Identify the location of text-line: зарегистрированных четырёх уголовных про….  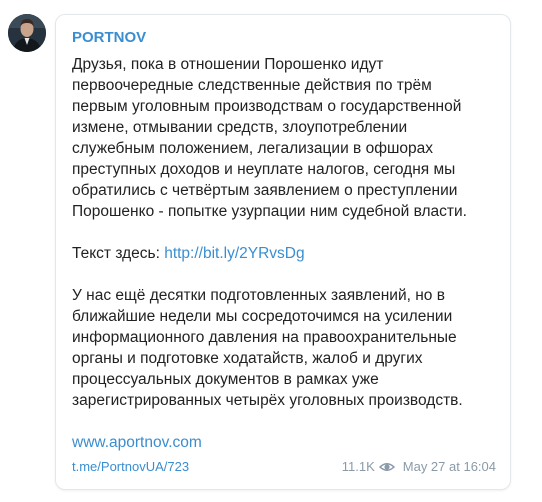
(267, 400).